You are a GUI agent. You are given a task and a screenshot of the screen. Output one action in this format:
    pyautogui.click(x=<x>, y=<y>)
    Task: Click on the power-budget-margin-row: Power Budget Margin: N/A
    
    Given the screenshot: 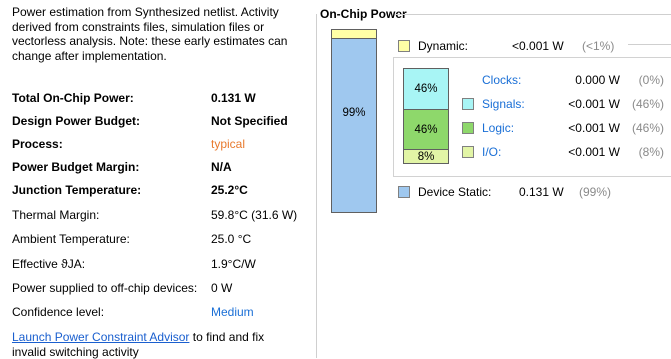 What is the action you would take?
    pyautogui.click(x=162, y=167)
    